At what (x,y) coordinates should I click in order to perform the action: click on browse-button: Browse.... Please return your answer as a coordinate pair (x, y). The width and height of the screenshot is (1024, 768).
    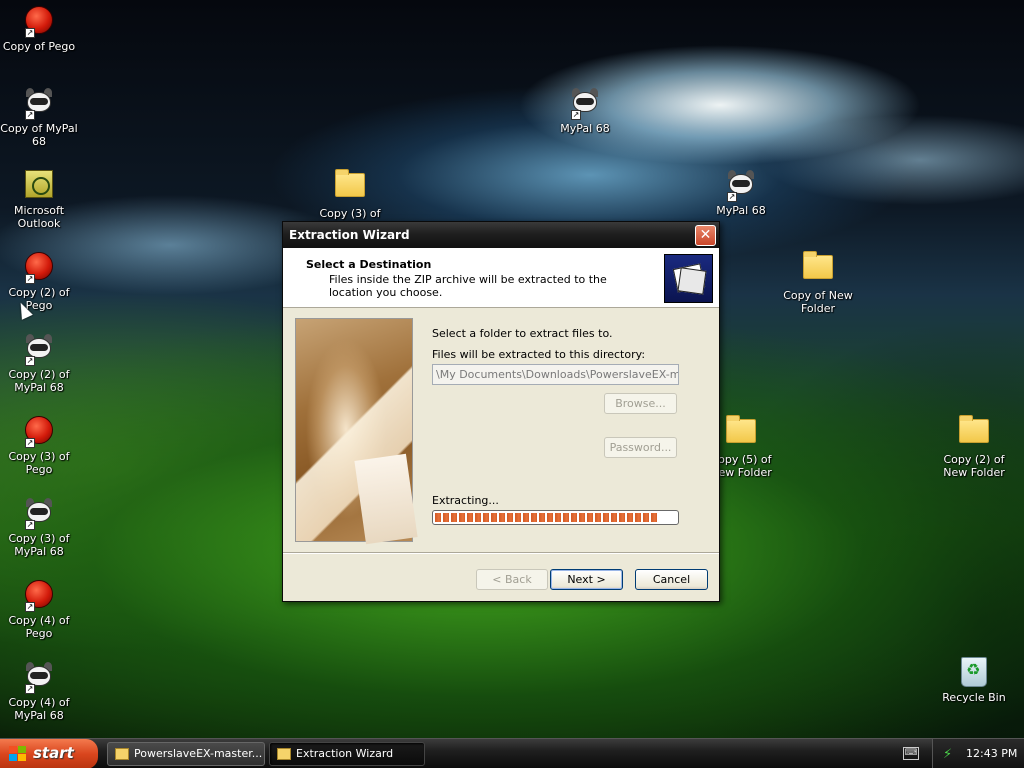
    Looking at the image, I should click on (640, 403).